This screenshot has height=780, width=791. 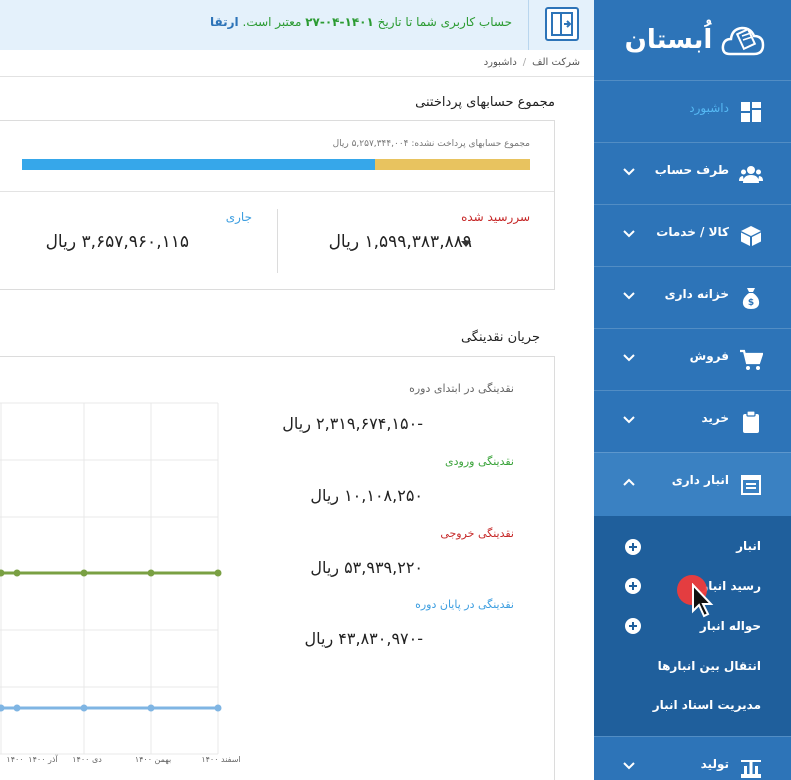 What do you see at coordinates (709, 666) in the screenshot?
I see `submenu-item-transfer: انتقال بین انبارها` at bounding box center [709, 666].